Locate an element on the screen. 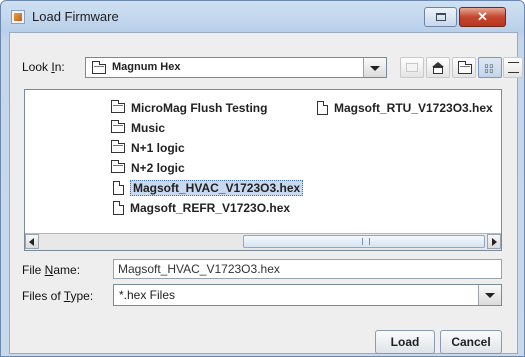 This screenshot has height=357, width=525. list-view-button: ▫▫ ▫▫ is located at coordinates (490, 67).